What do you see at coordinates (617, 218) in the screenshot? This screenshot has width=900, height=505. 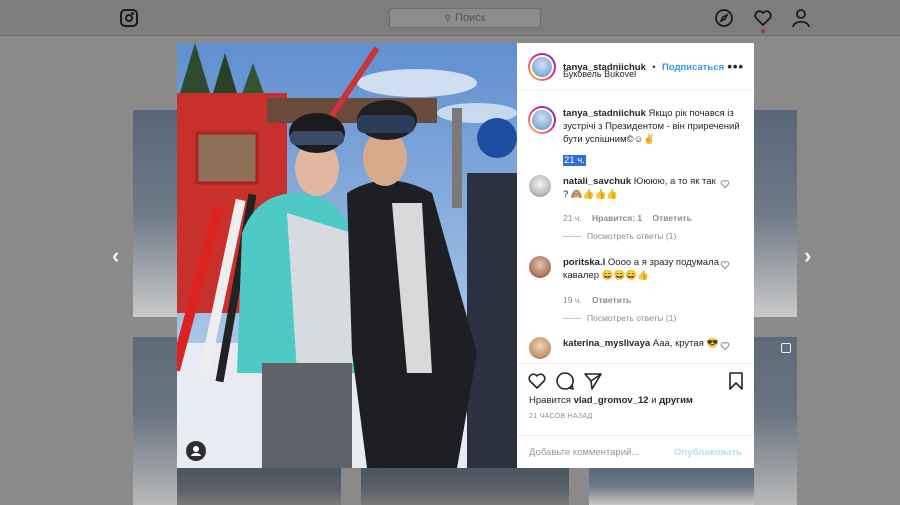 I see `comment-likes-count: Нравится: 1` at bounding box center [617, 218].